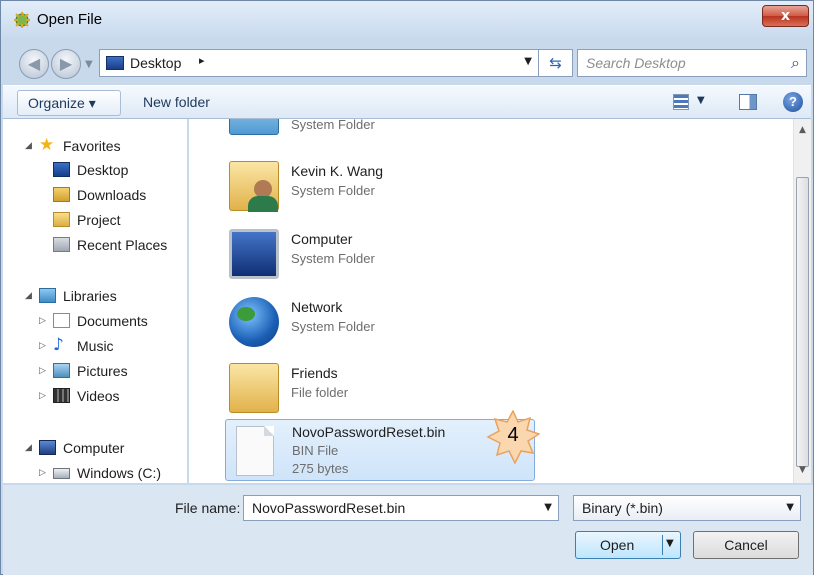  I want to click on nav-item-recent-places: Recent Places, so click(93, 245).